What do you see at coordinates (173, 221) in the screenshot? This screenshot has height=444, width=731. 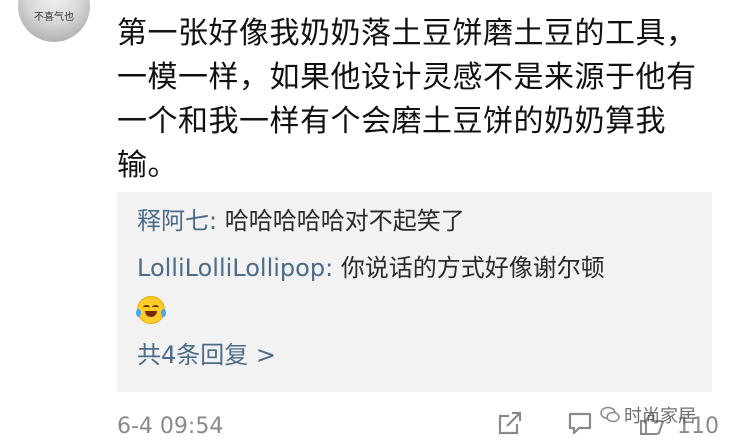 I see `reply-author: 释阿七` at bounding box center [173, 221].